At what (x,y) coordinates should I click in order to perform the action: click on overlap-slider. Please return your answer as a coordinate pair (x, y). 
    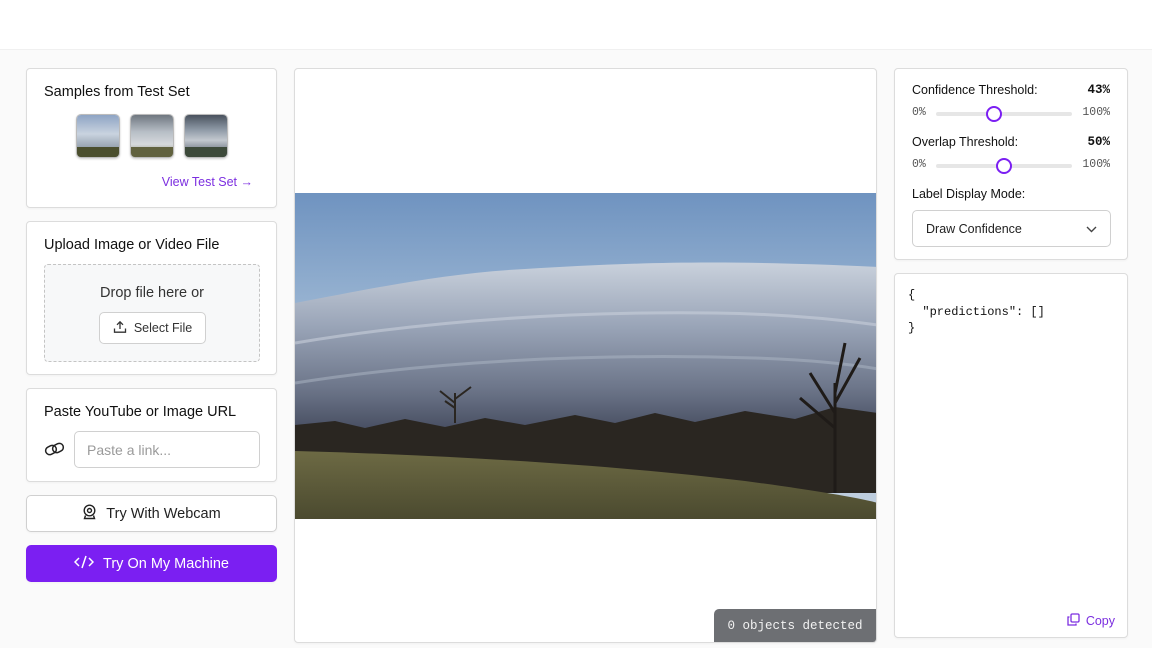
    Looking at the image, I should click on (1004, 166).